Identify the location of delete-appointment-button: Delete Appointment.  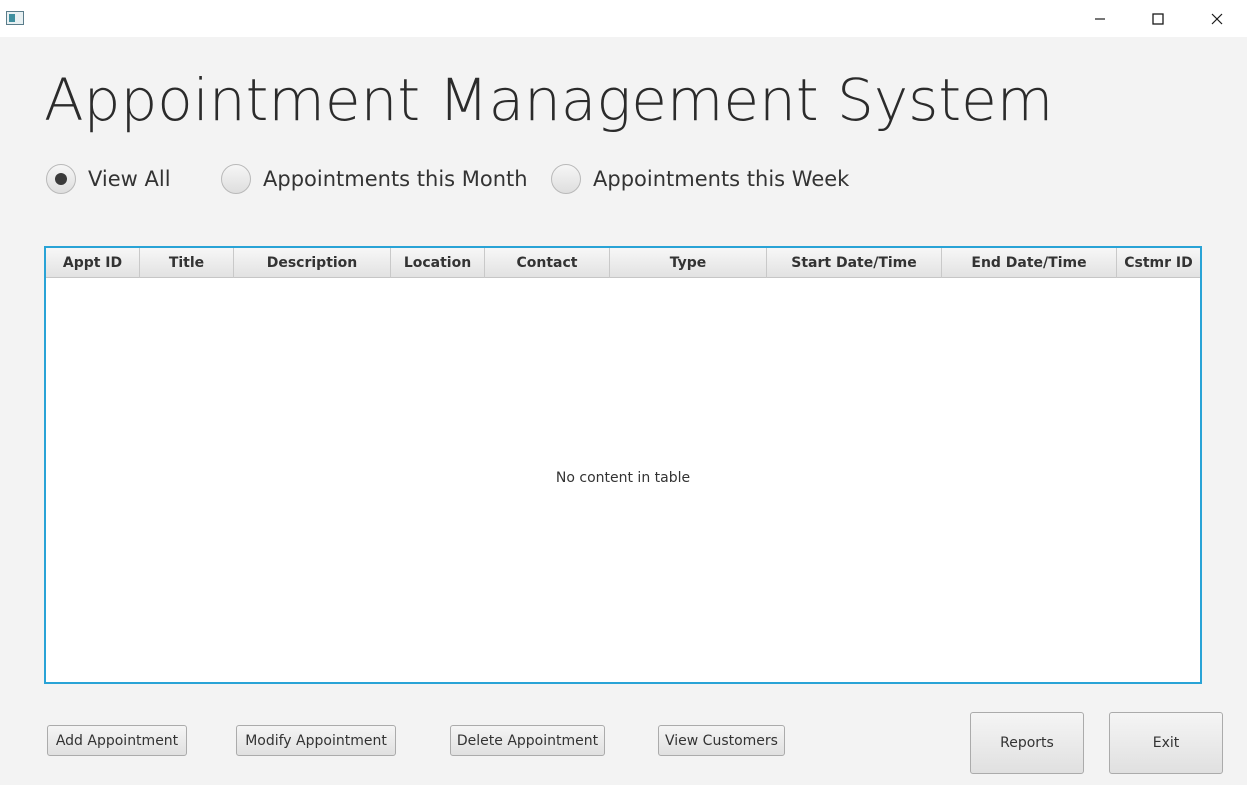
(527, 740).